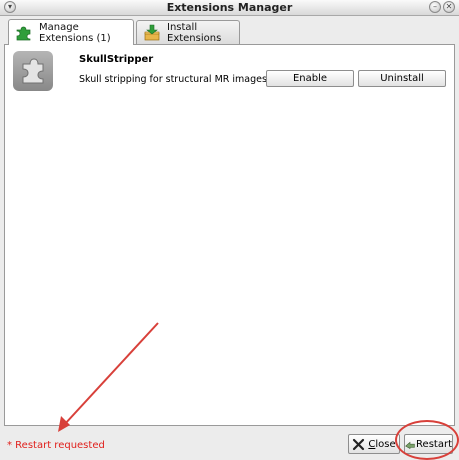 Image resolution: width=459 pixels, height=460 pixels. I want to click on tab-manage-extensions: Manage Extensions (1), so click(71, 32).